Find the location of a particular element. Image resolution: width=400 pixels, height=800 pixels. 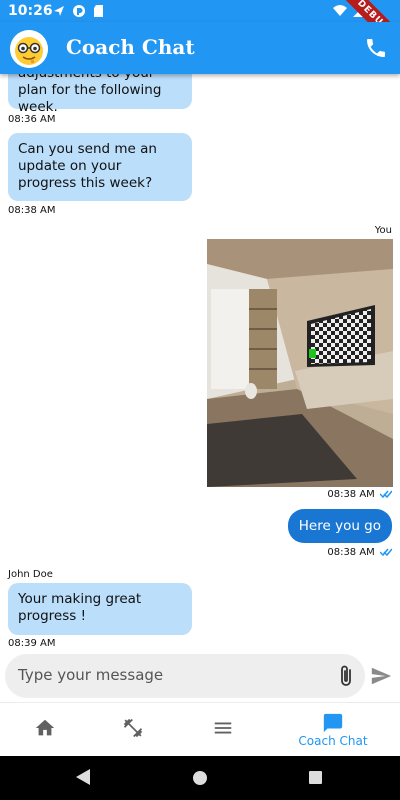

bottom-navigation: Coach Chat is located at coordinates (200, 729).